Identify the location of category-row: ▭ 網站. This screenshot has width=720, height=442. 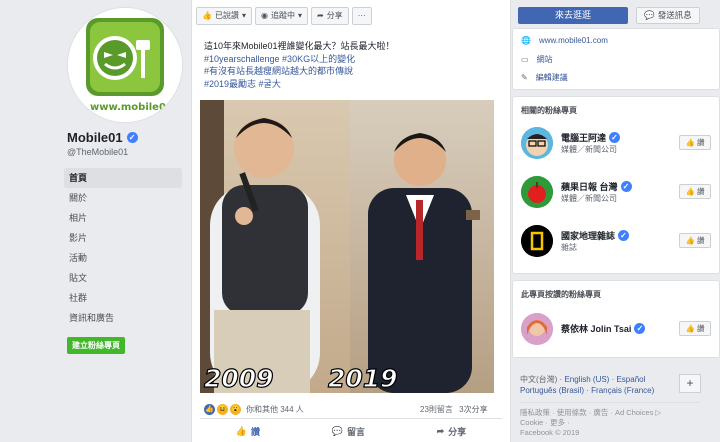
(537, 59).